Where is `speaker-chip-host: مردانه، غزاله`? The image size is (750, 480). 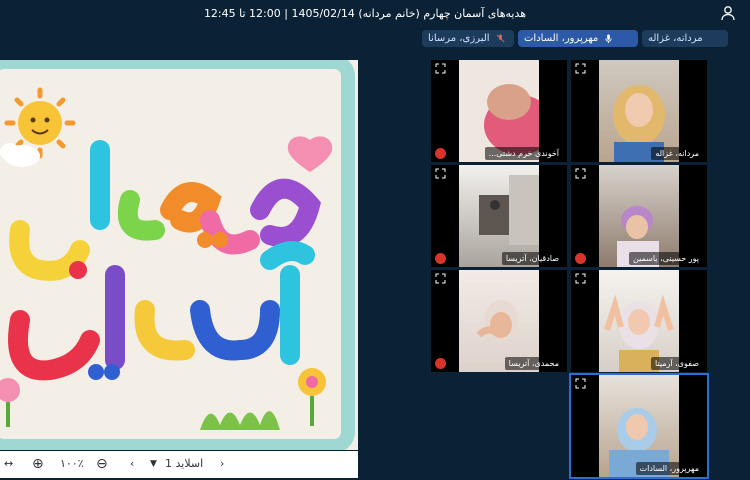
speaker-chip-host: مردانه، غزاله is located at coordinates (685, 38).